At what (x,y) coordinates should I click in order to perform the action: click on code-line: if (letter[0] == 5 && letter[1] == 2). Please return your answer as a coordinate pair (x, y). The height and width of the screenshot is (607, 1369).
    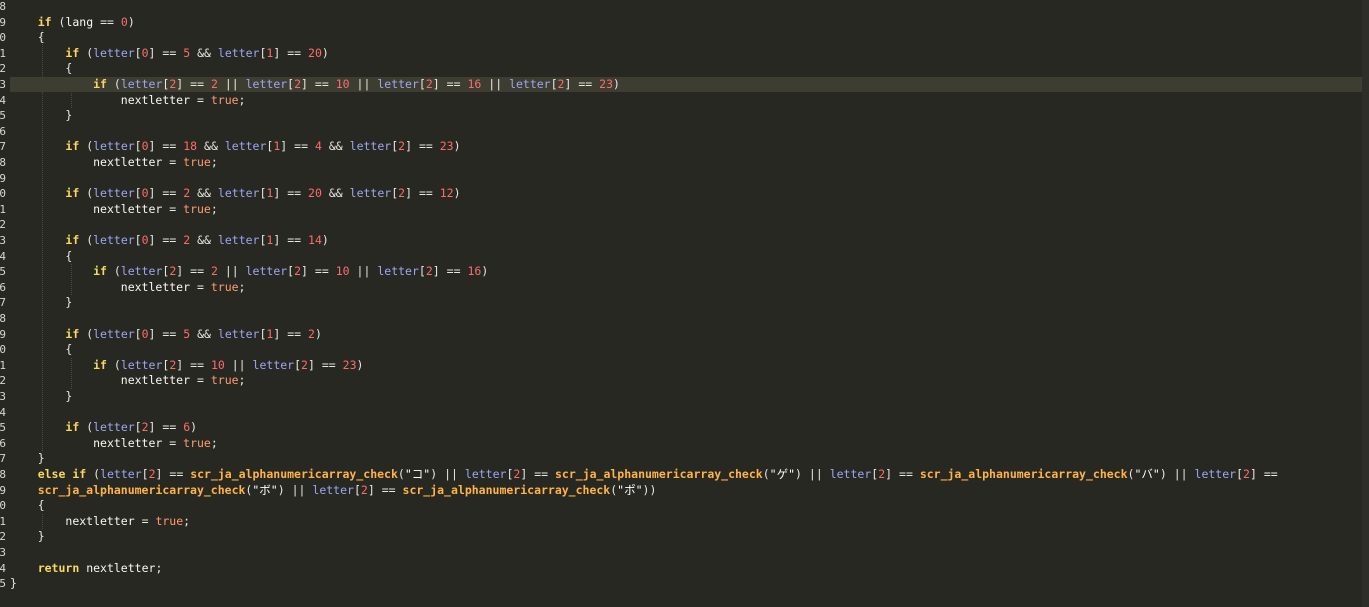
    Looking at the image, I should click on (689, 335).